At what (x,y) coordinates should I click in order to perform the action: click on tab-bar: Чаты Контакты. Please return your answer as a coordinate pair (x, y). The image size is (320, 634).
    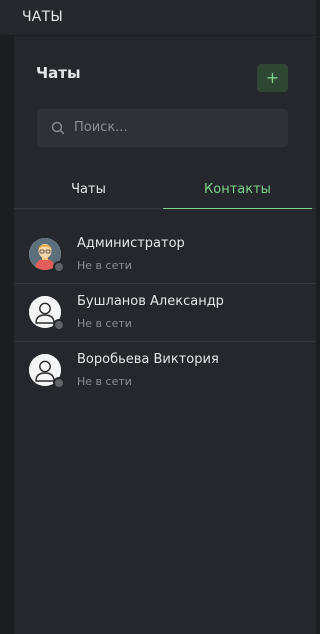
    Looking at the image, I should click on (165, 191).